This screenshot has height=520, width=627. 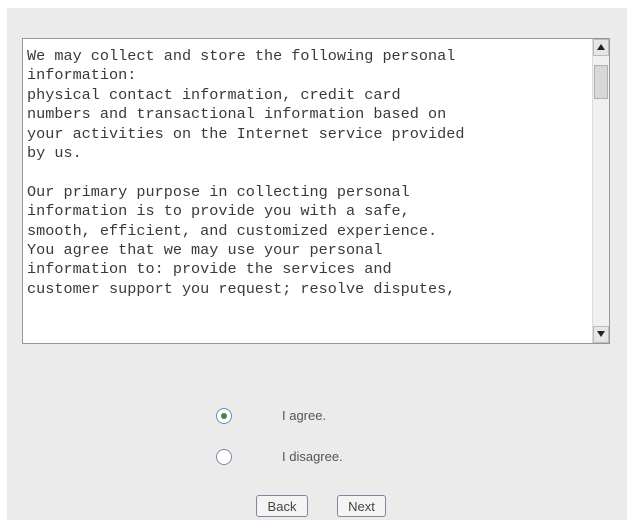 I want to click on policy-line: by us., so click(x=54, y=153).